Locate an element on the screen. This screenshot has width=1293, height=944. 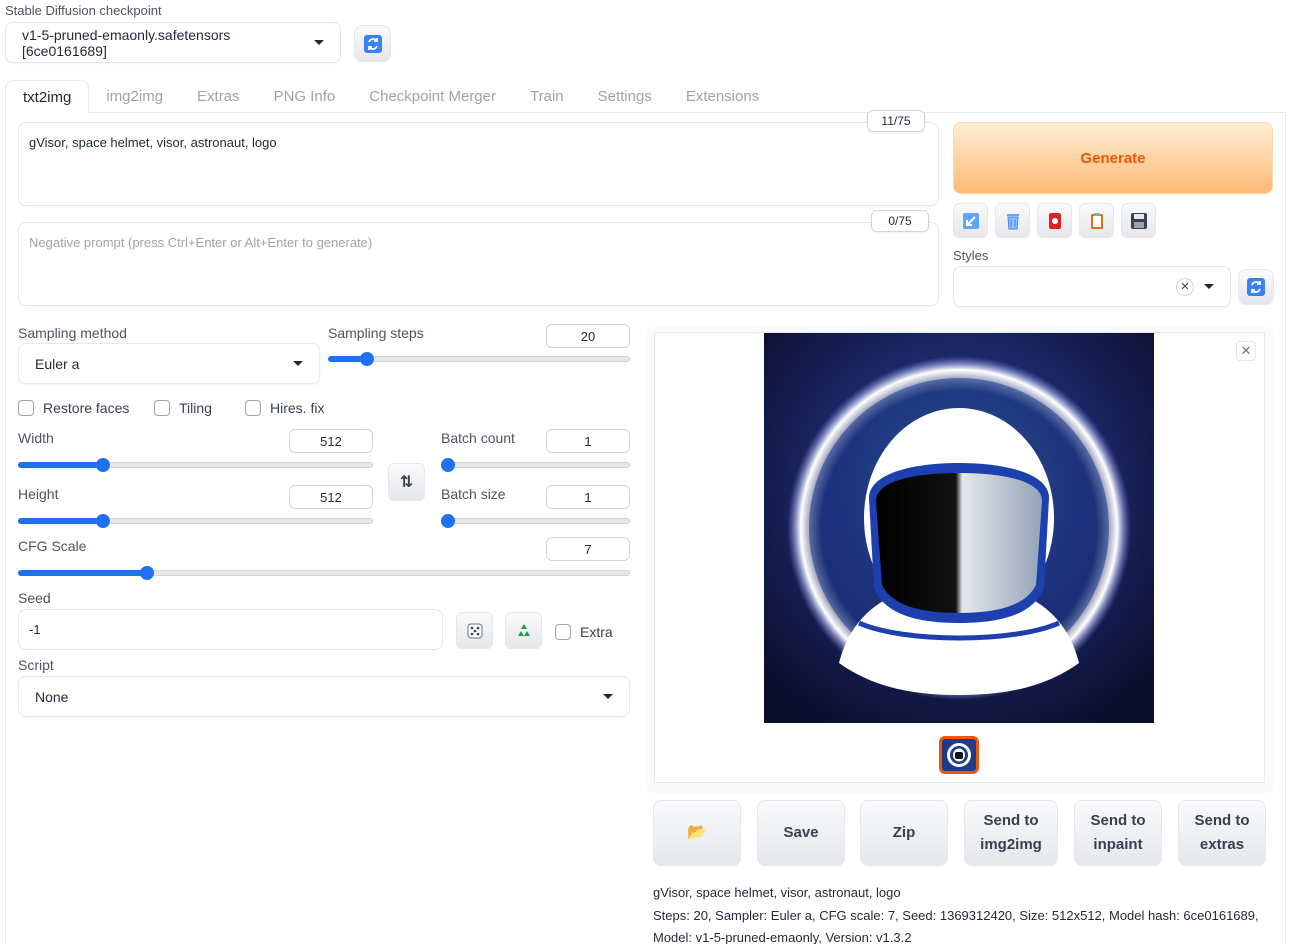
negative-prompt-token-counter: 0/75 is located at coordinates (900, 221).